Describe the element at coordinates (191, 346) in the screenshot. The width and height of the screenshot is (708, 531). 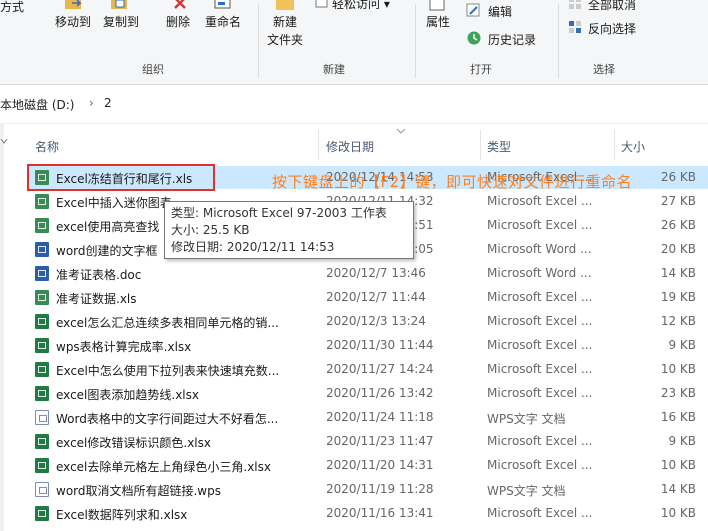
I see `file-name: wps表格计算完成率.xlsx` at that location.